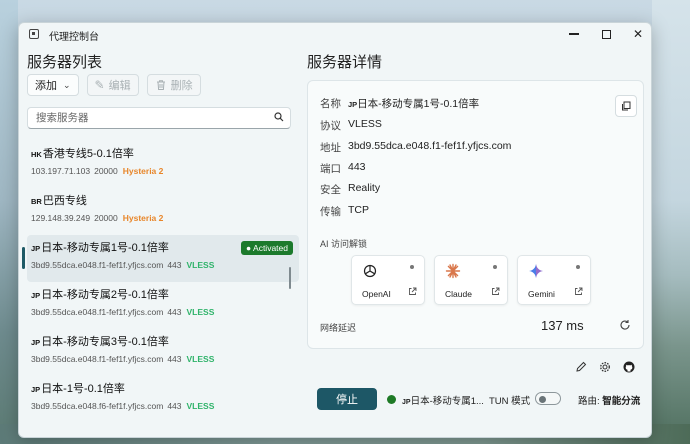 Image resolution: width=690 pixels, height=444 pixels. I want to click on desktop-background-left, so click(9, 222).